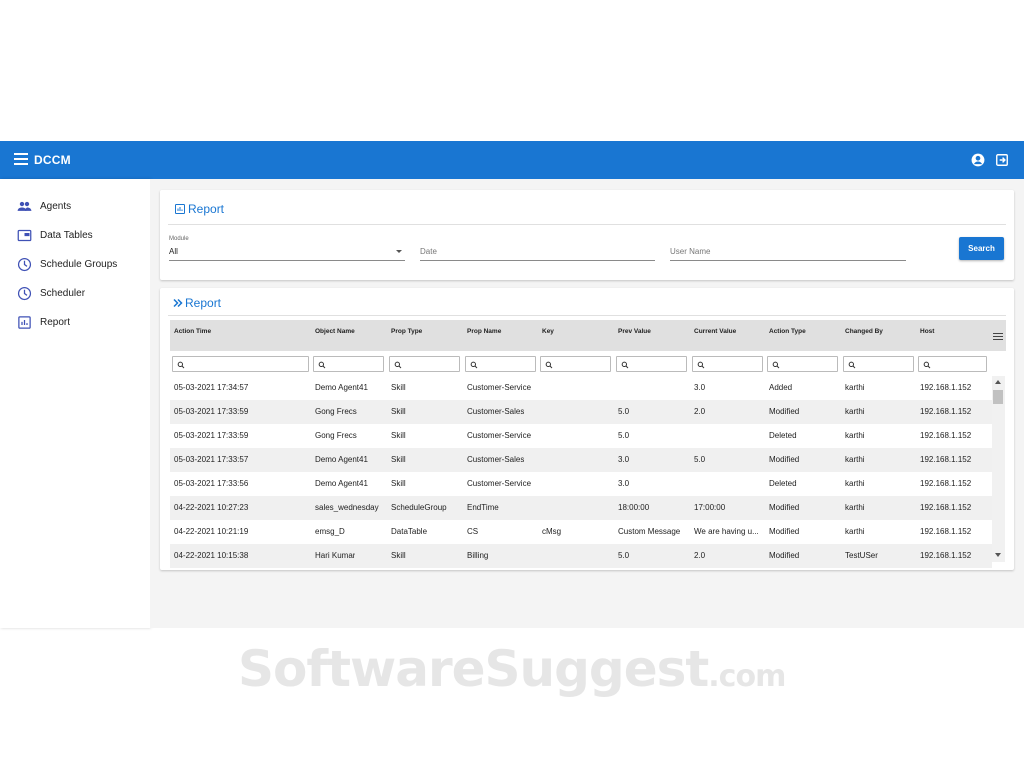  I want to click on column-header-changed-by: Changed By, so click(864, 331).